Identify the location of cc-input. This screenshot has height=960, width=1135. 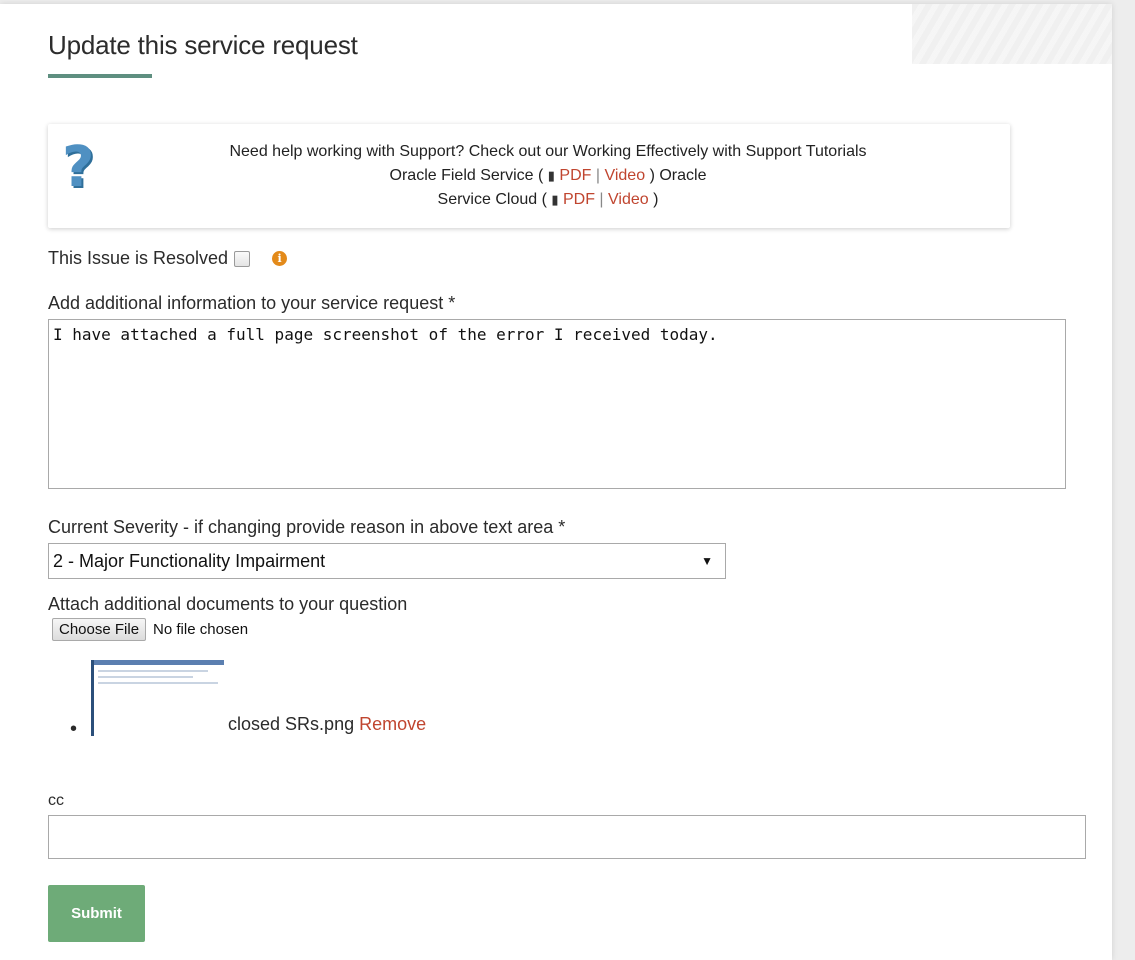
(567, 837).